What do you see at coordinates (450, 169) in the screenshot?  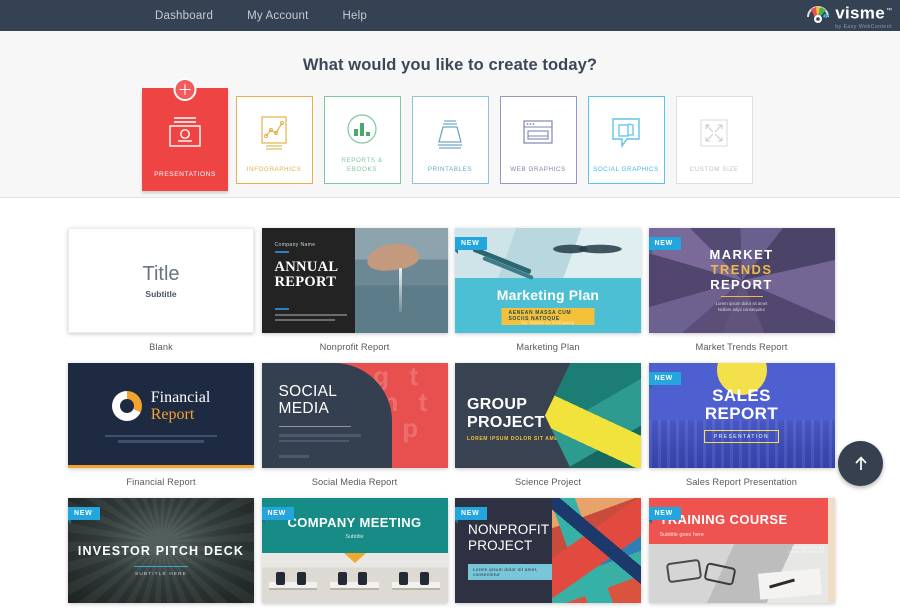 I see `category-label: PRINTABLES` at bounding box center [450, 169].